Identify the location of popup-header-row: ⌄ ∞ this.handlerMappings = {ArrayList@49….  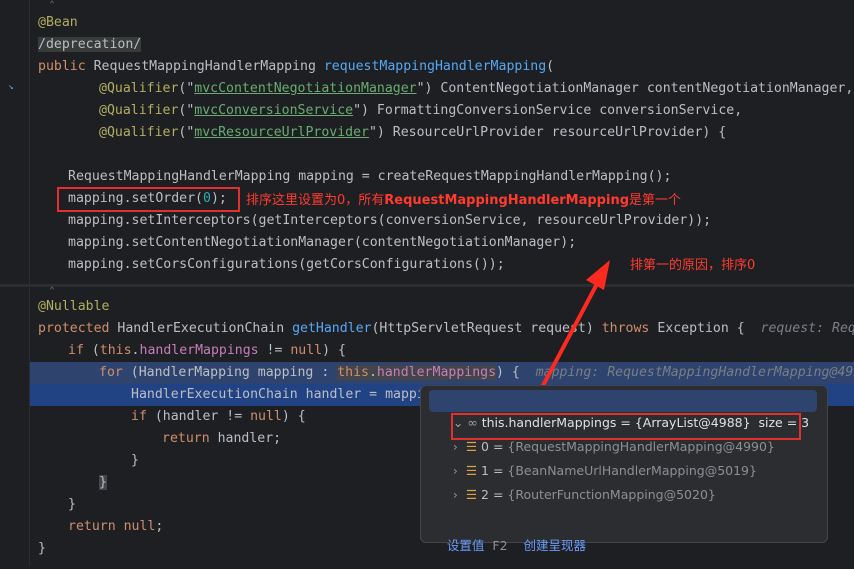
(623, 410).